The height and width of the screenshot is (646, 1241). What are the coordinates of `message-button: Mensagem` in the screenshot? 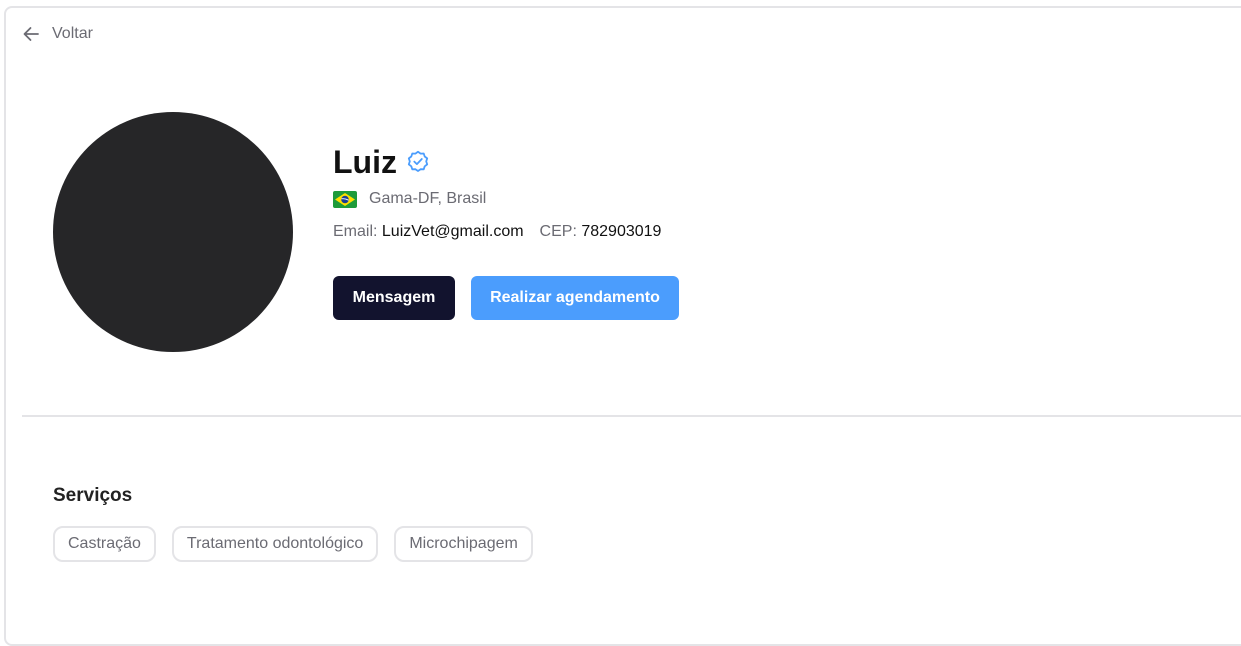 It's located at (394, 298).